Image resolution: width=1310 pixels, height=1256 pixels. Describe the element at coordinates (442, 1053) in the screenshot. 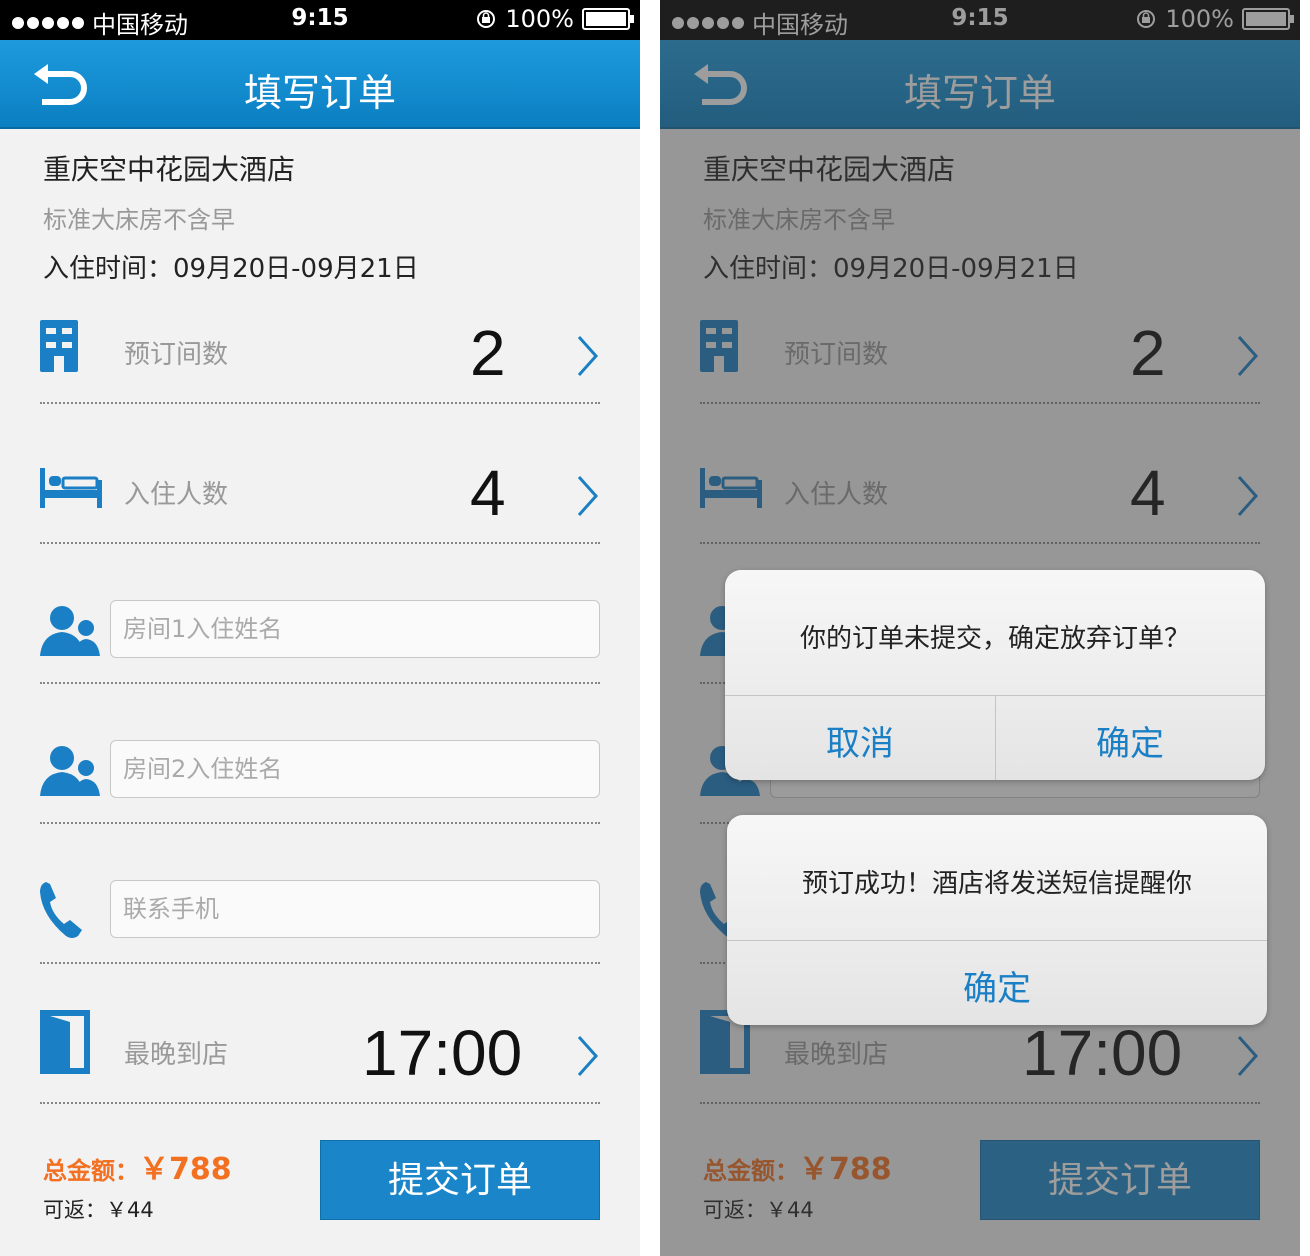

I see `arrival-time-value: 17:00` at that location.